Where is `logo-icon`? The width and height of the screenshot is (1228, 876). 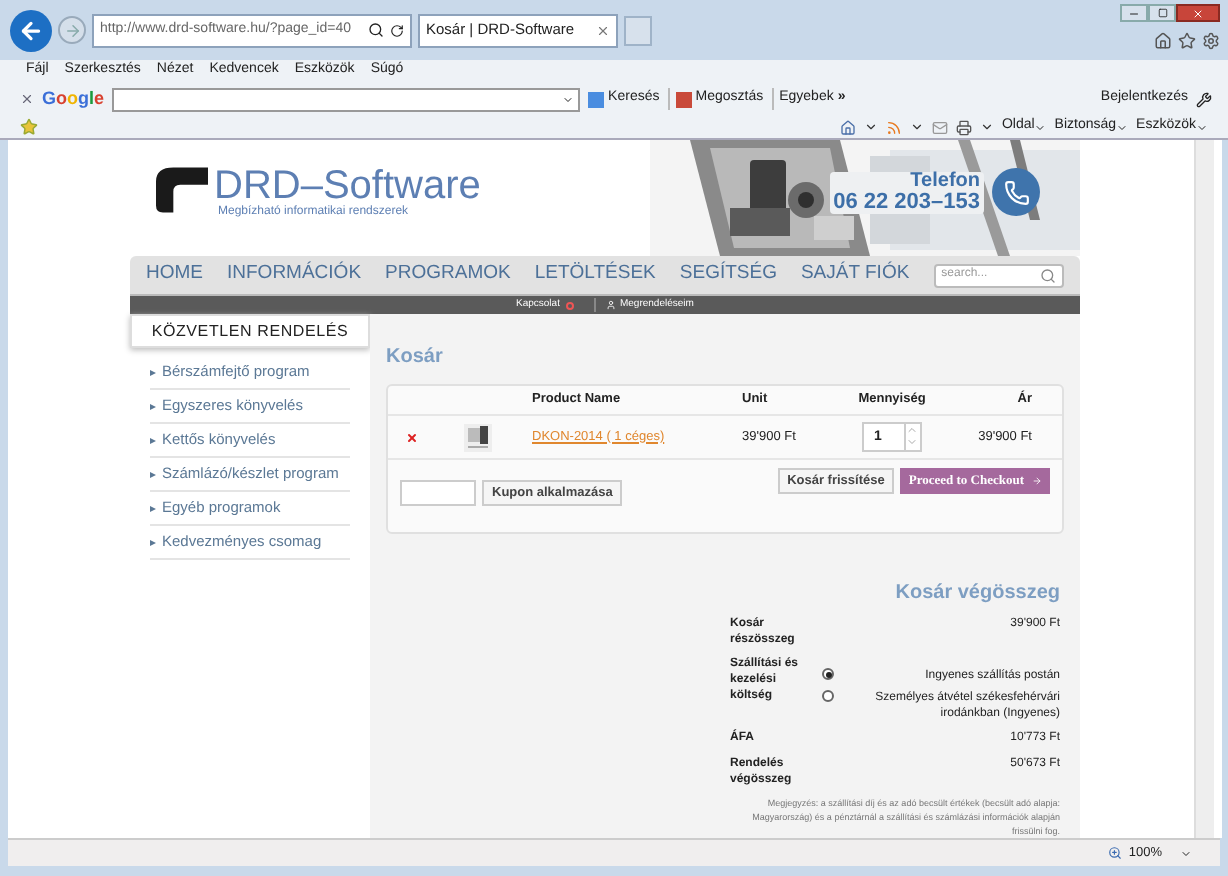
logo-icon is located at coordinates (182, 190).